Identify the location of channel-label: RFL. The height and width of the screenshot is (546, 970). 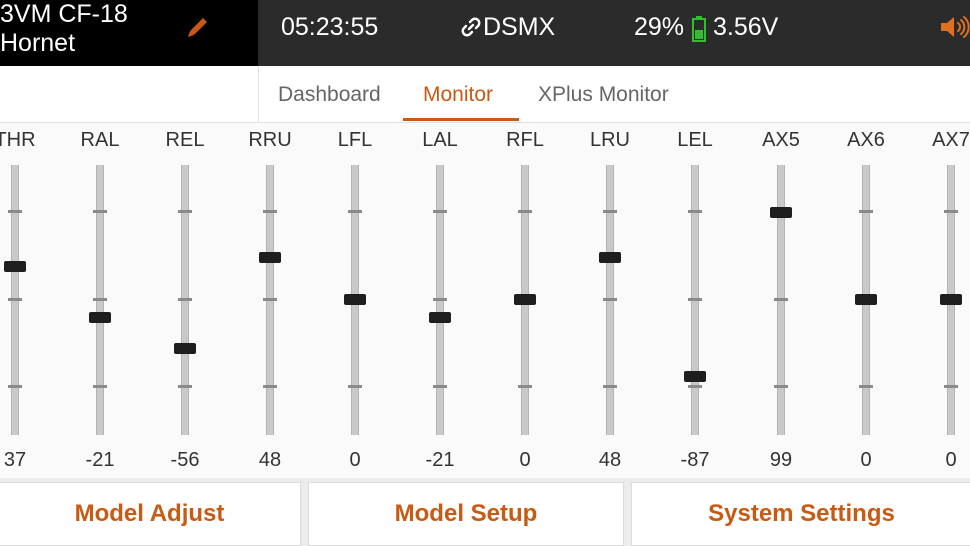
(525, 140).